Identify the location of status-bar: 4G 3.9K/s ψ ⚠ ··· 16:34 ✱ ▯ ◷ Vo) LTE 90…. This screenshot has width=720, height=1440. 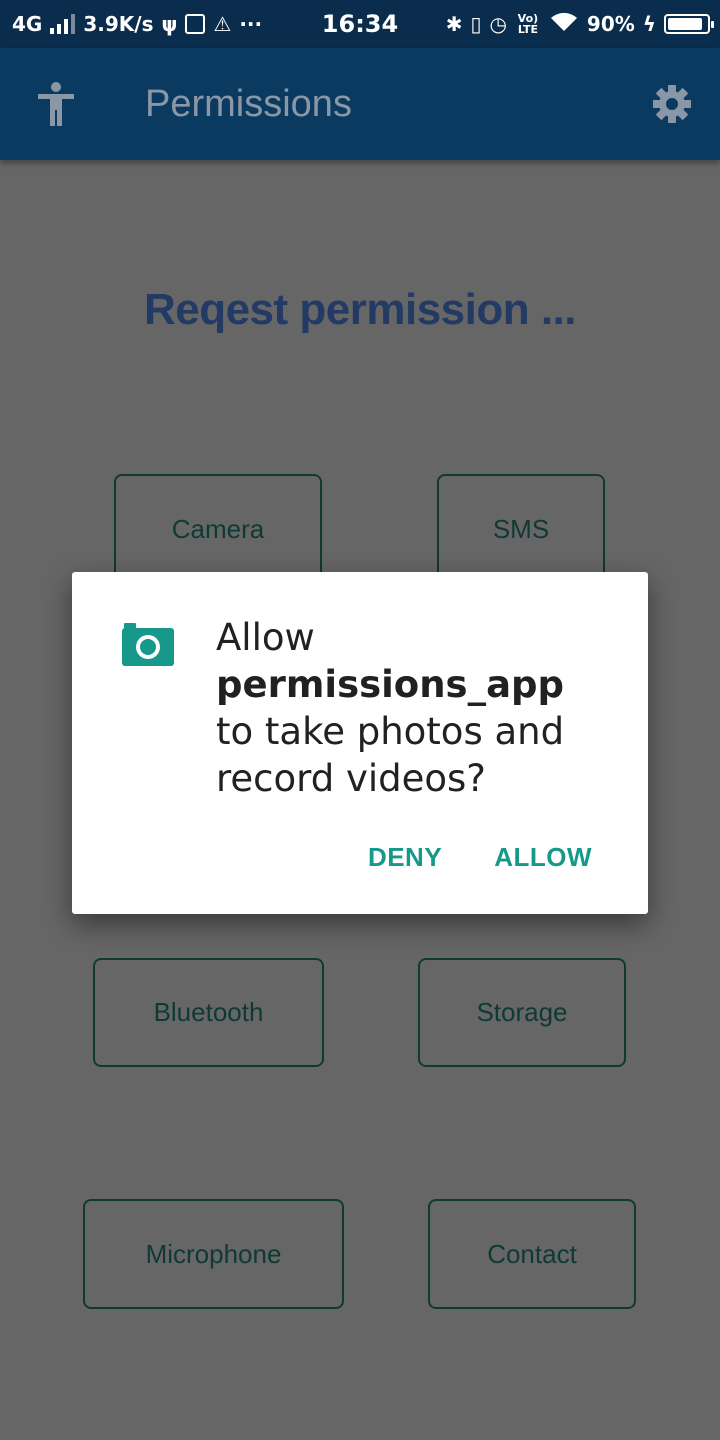
(360, 24).